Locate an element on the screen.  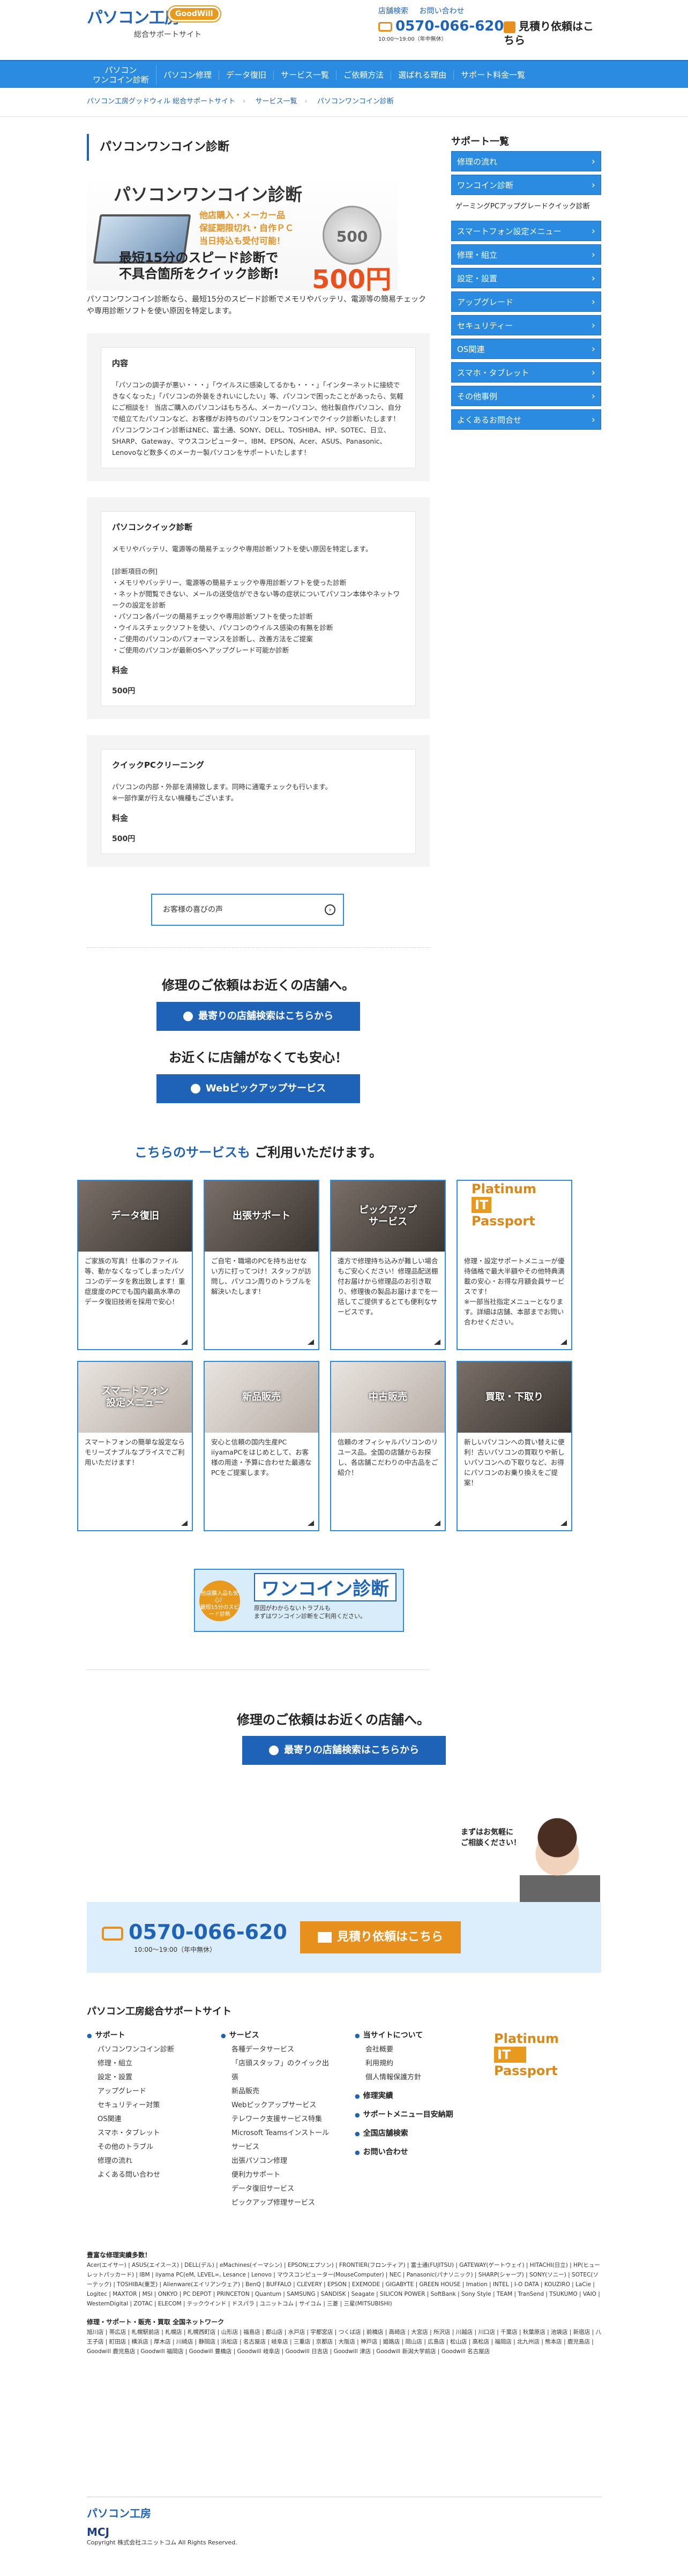
sitemap-link: OS関連 is located at coordinates (130, 2119).